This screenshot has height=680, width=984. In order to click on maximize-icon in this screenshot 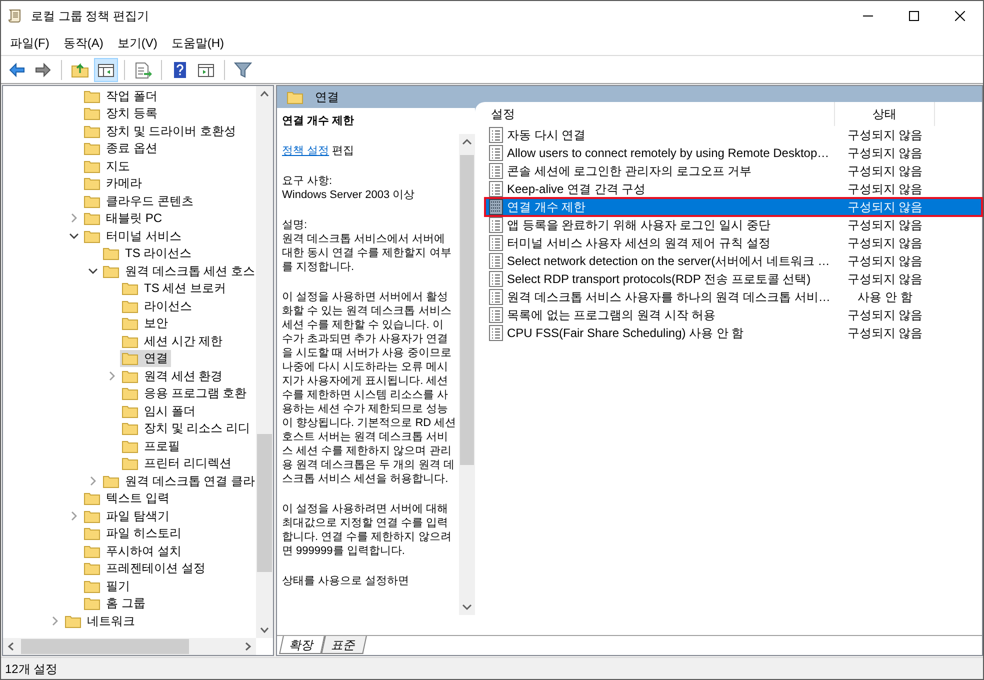, I will do `click(914, 16)`.